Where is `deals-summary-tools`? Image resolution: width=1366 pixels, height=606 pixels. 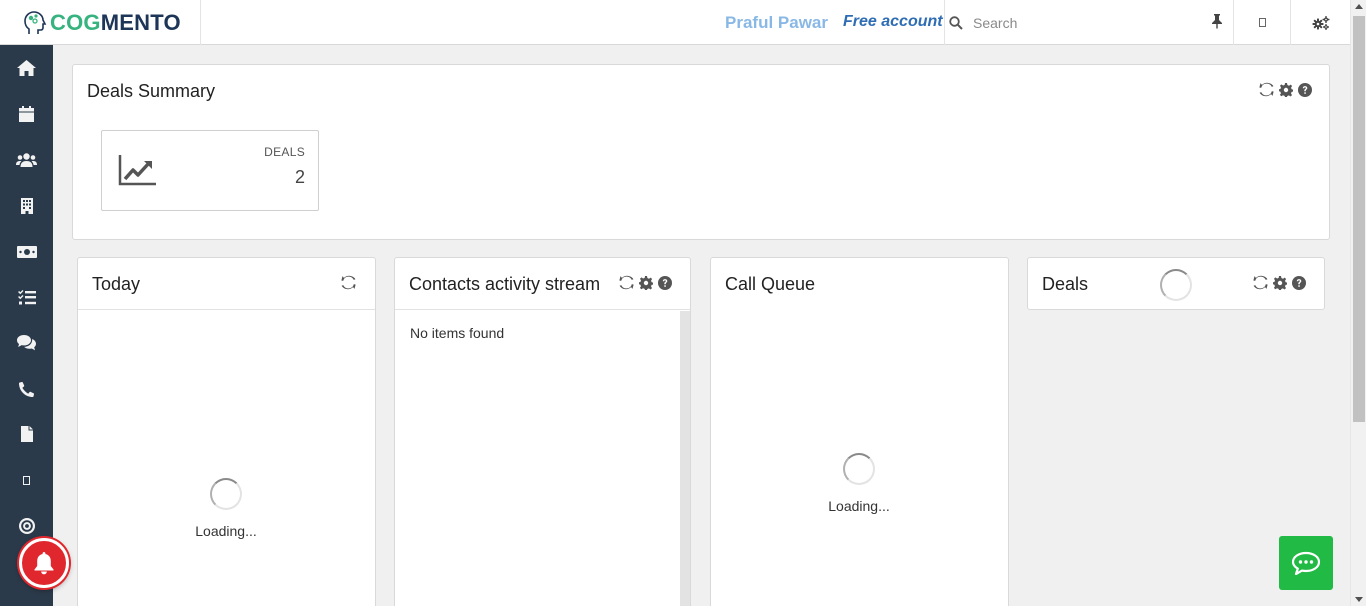
deals-summary-tools is located at coordinates (1285, 89).